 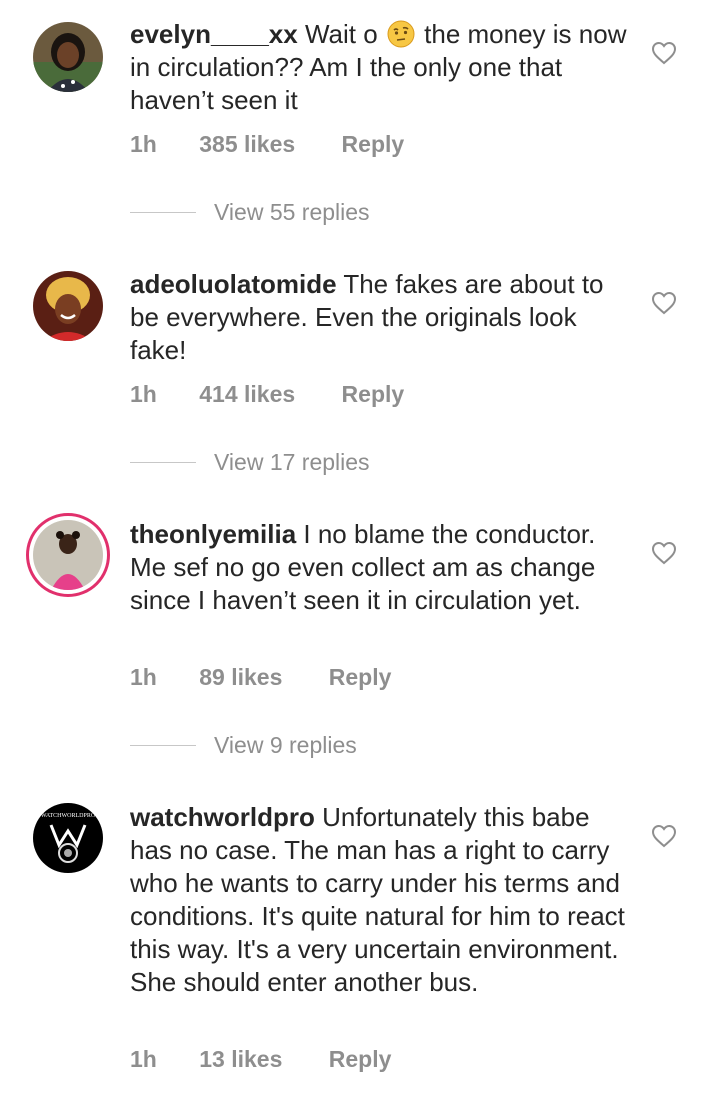 I want to click on comment-username: theonlyemilia, so click(x=213, y=534).